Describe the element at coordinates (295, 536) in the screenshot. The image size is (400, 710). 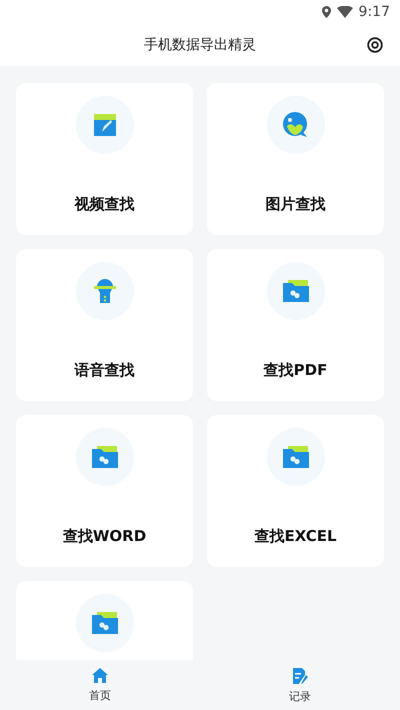
I see `card-label: 查找EXCEL` at that location.